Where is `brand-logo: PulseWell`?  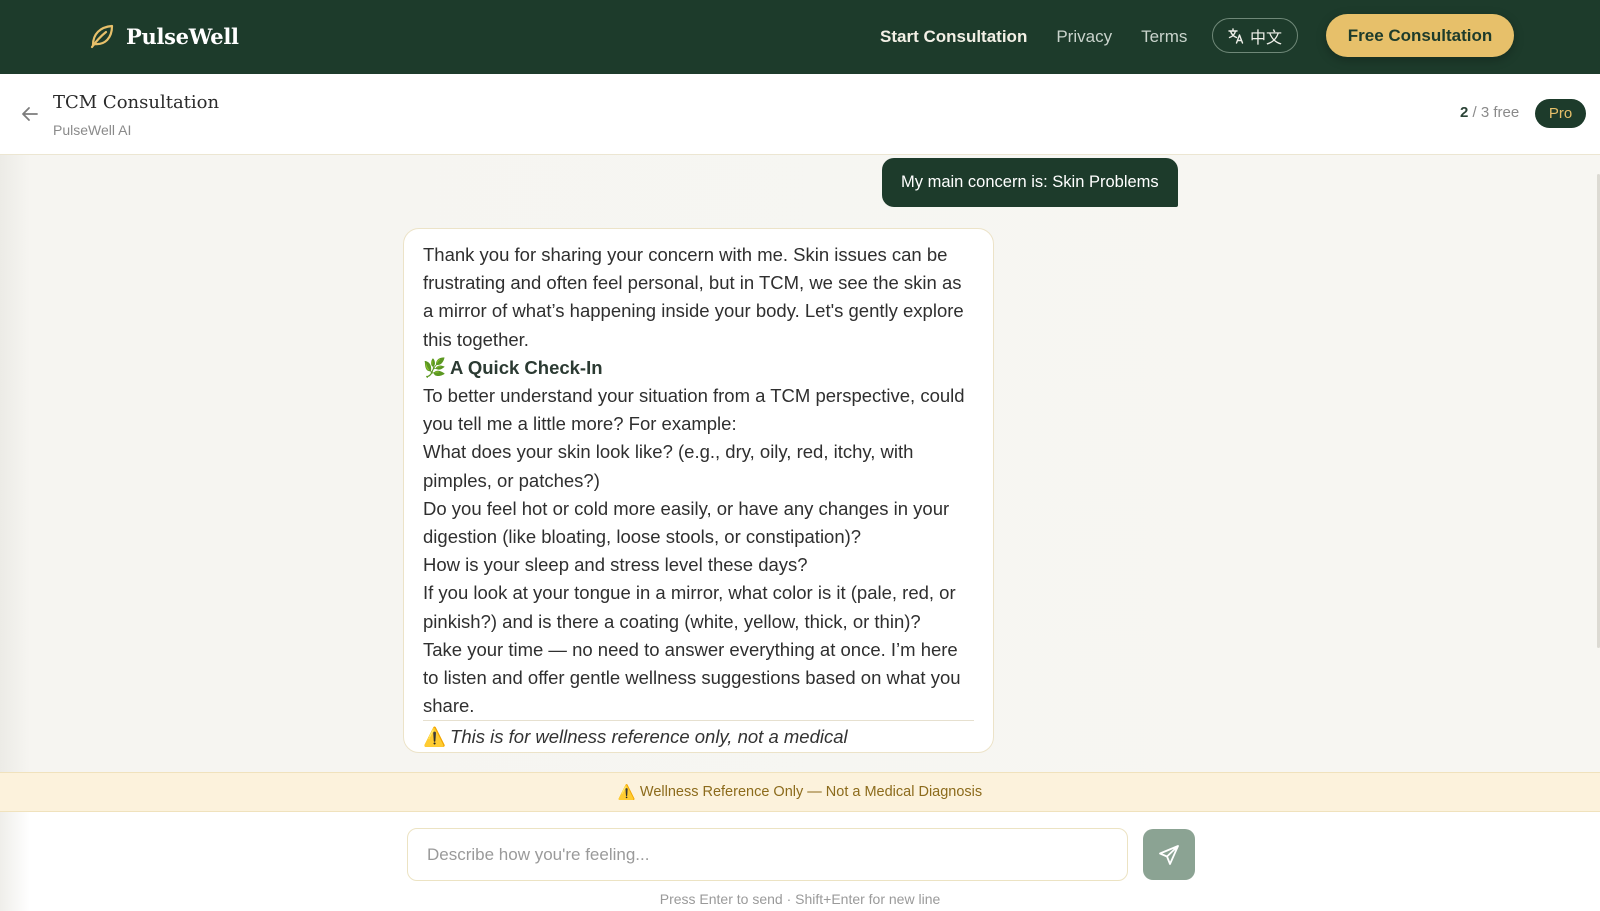 brand-logo: PulseWell is located at coordinates (163, 36).